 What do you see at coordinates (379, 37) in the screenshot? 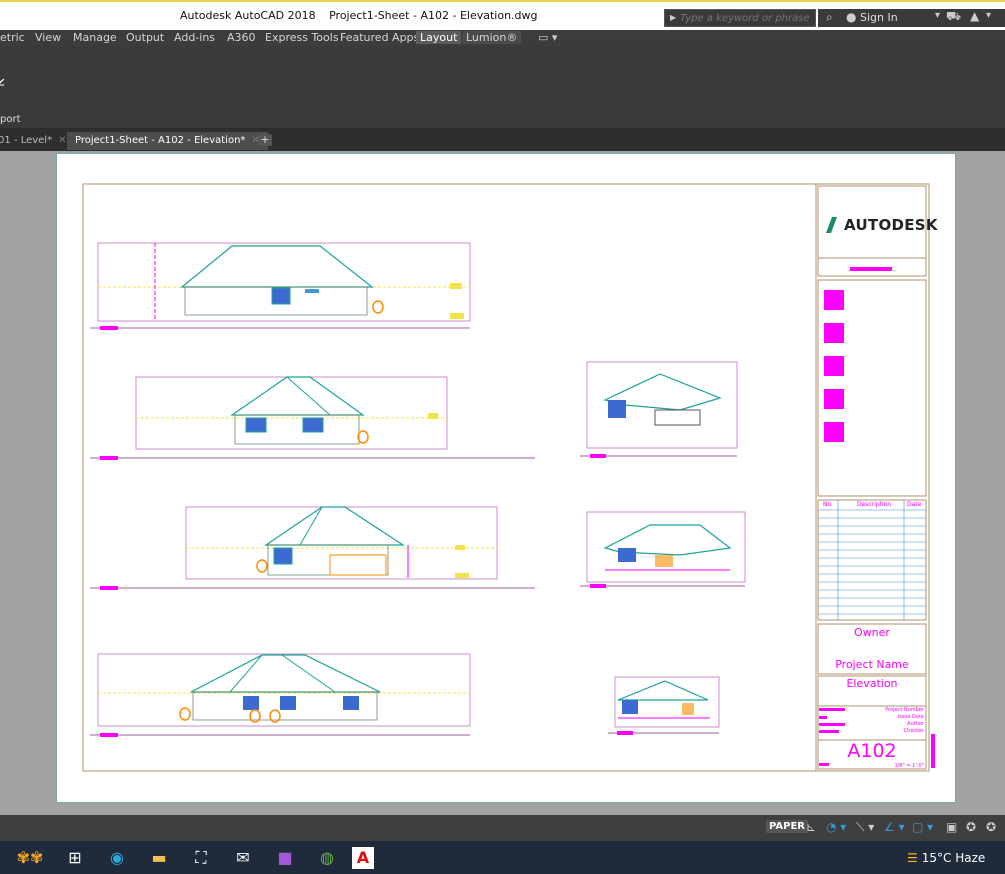
I see `tab-featured-apps: Featured Apps` at bounding box center [379, 37].